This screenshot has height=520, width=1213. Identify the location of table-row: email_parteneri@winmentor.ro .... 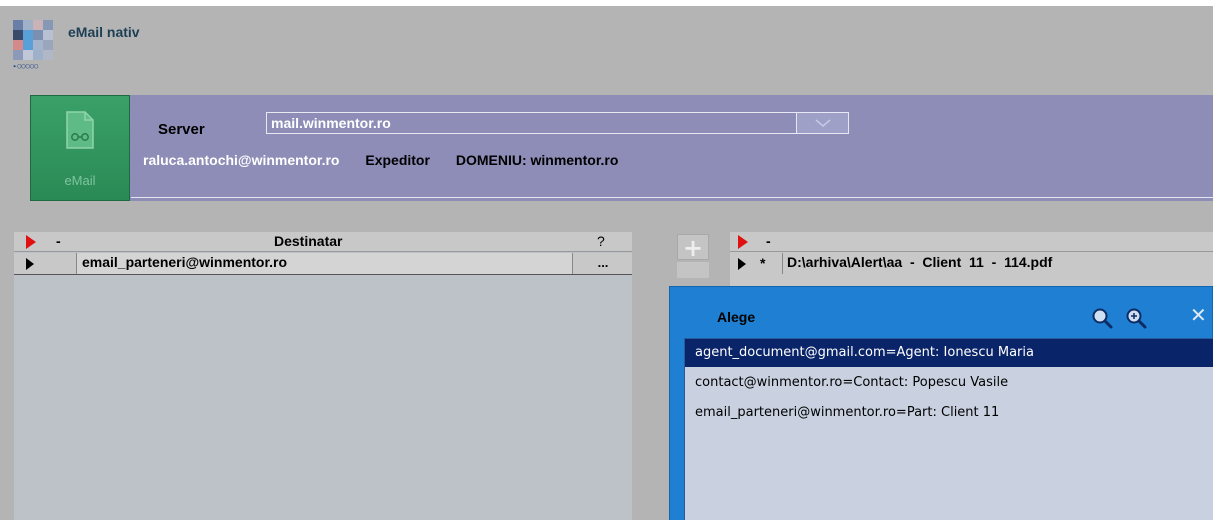
(323, 264).